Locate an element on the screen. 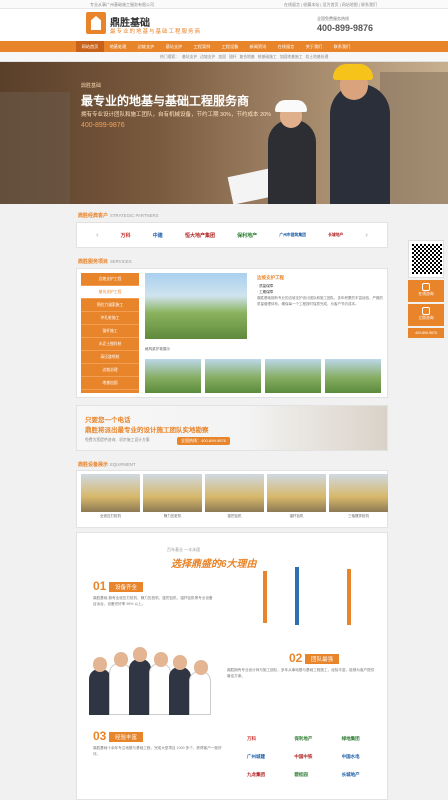  equipment-strip: 全液压打桩机 静力压桩机 旋挖钻机 锚杆钻机 三轴搅拌桩机 is located at coordinates (232, 499).